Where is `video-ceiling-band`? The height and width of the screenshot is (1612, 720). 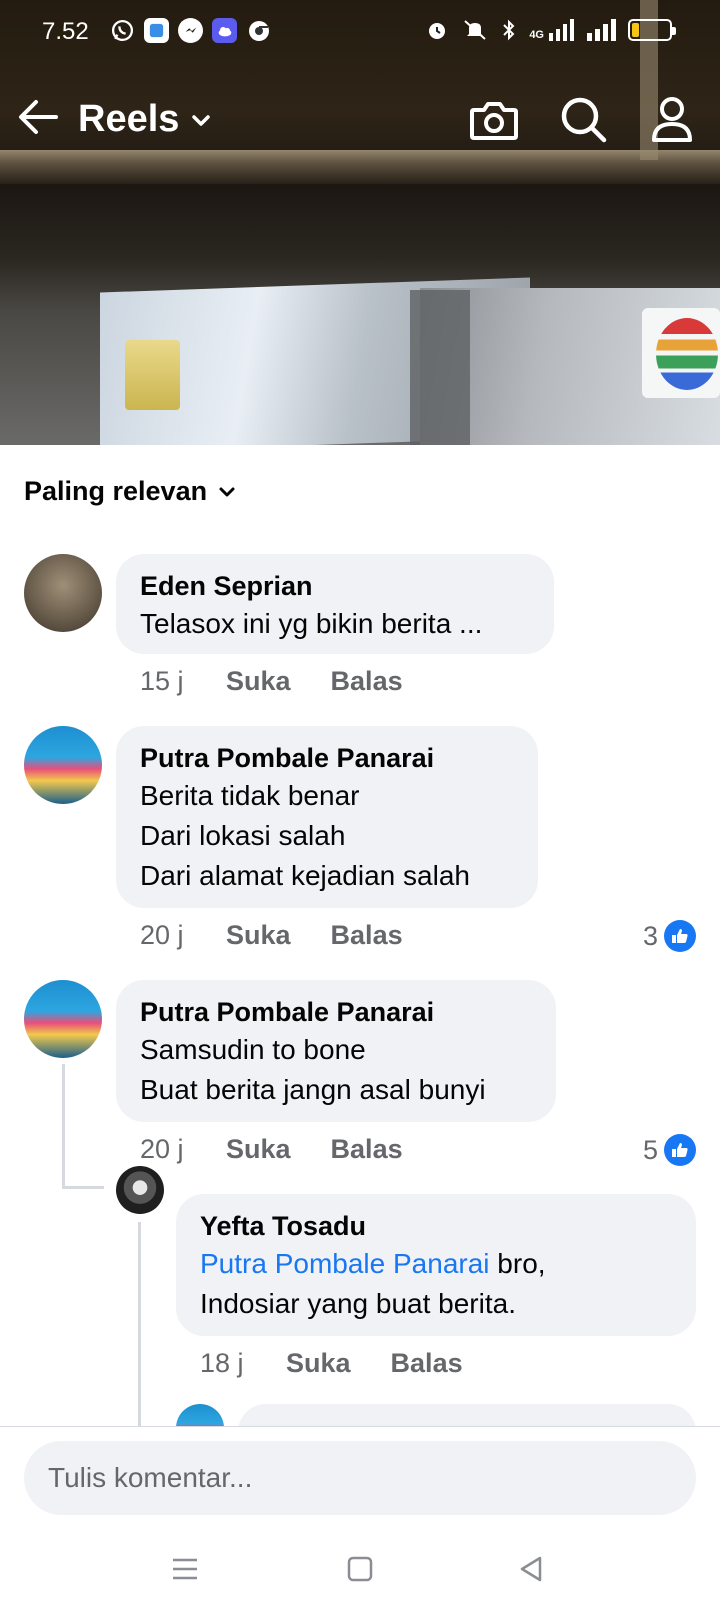
video-ceiling-band is located at coordinates (360, 167).